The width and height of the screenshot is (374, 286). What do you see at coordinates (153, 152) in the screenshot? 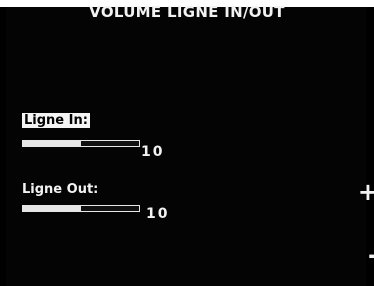
I see `line-in-value: 10` at bounding box center [153, 152].